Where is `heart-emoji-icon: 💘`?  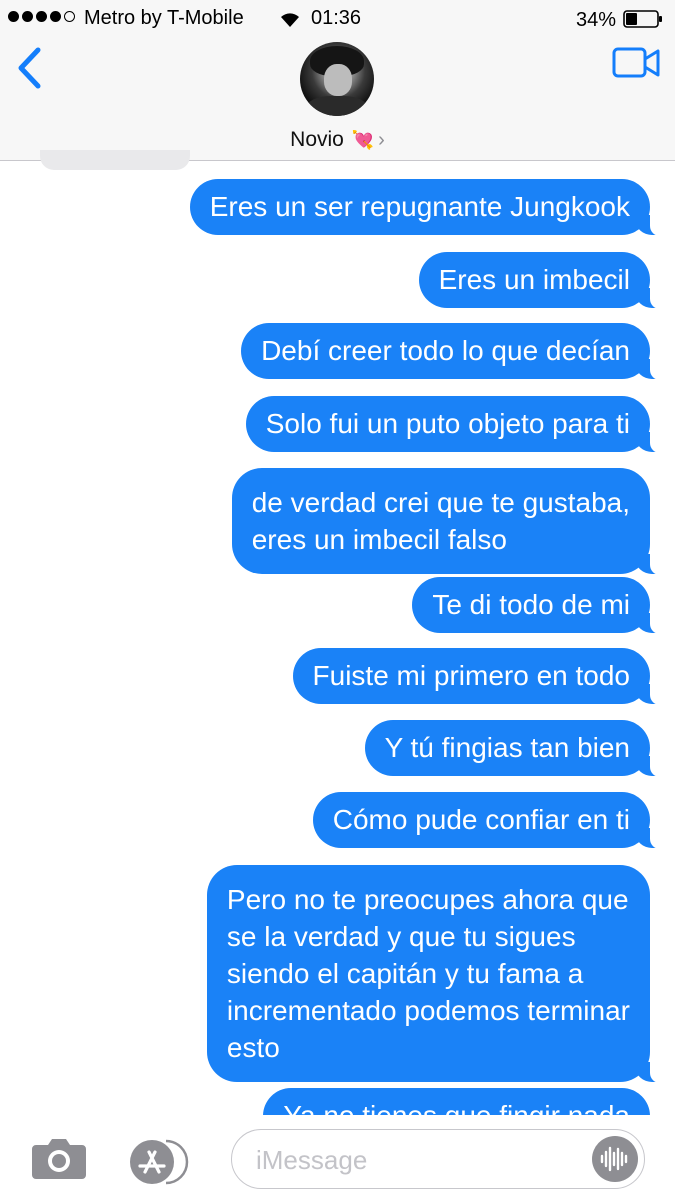
heart-emoji-icon: 💘 is located at coordinates (363, 140).